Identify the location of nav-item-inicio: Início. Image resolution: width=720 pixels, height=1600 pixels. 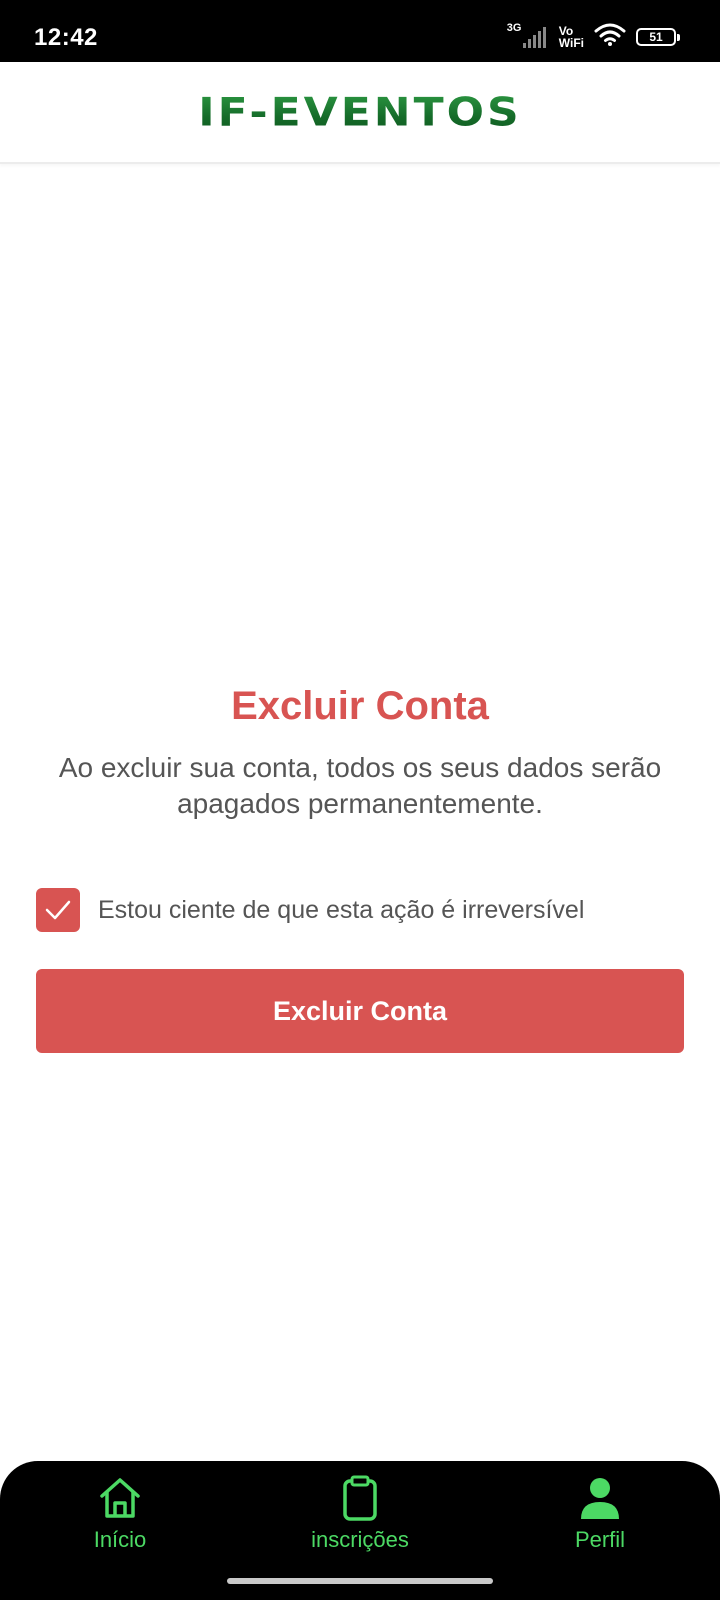
(120, 1514).